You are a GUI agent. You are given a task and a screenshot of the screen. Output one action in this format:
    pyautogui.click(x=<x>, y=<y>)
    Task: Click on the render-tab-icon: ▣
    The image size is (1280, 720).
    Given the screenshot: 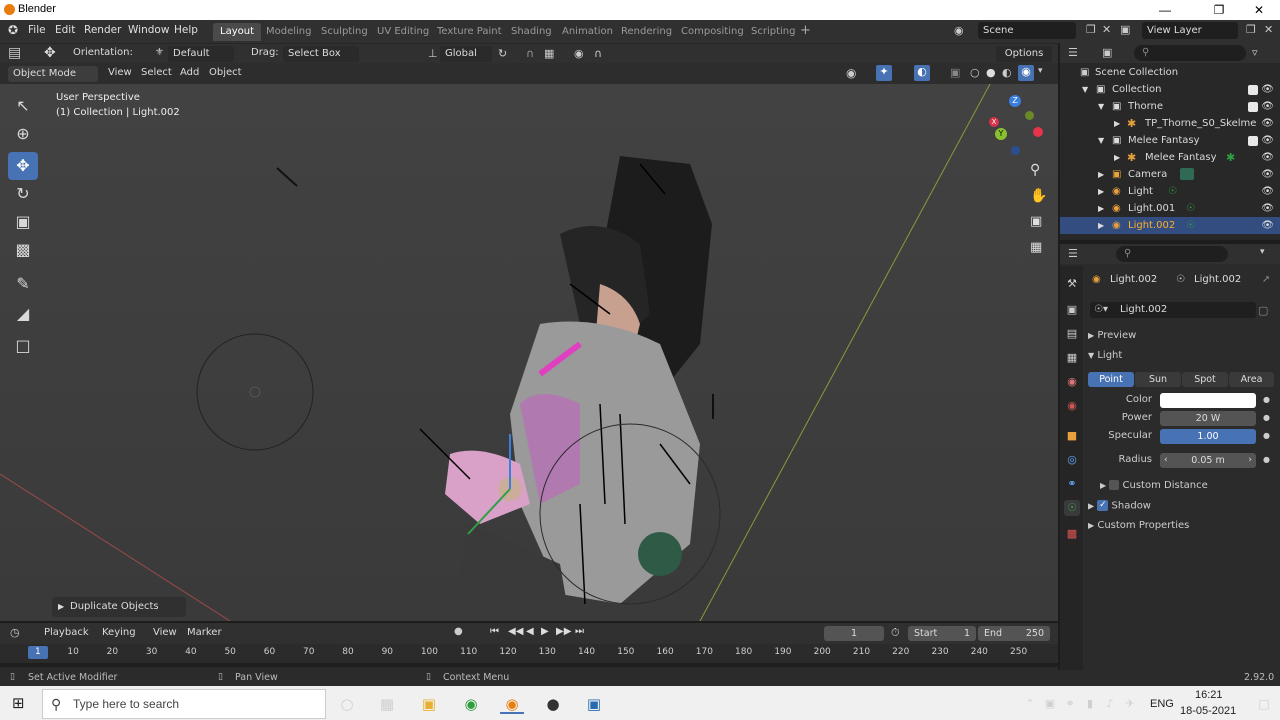 What is the action you would take?
    pyautogui.click(x=1072, y=310)
    